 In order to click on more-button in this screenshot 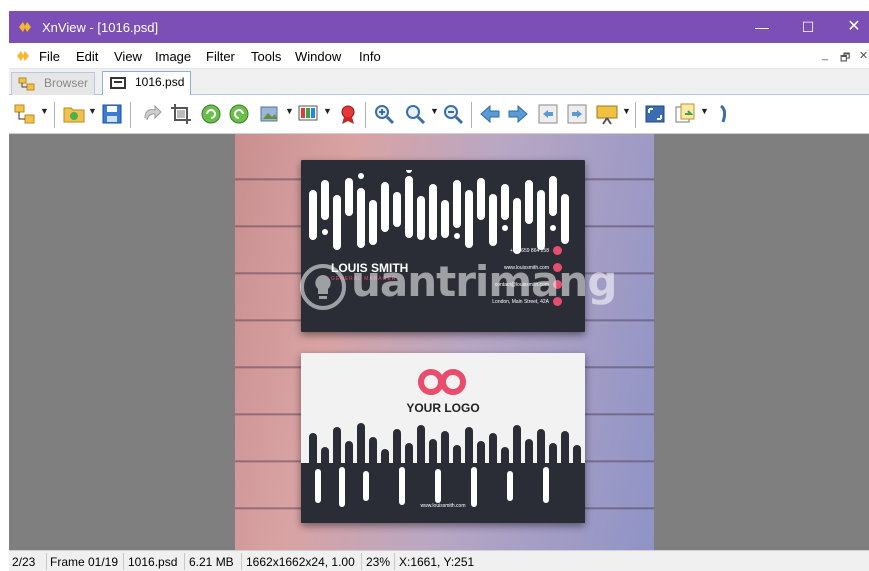, I will do `click(723, 114)`.